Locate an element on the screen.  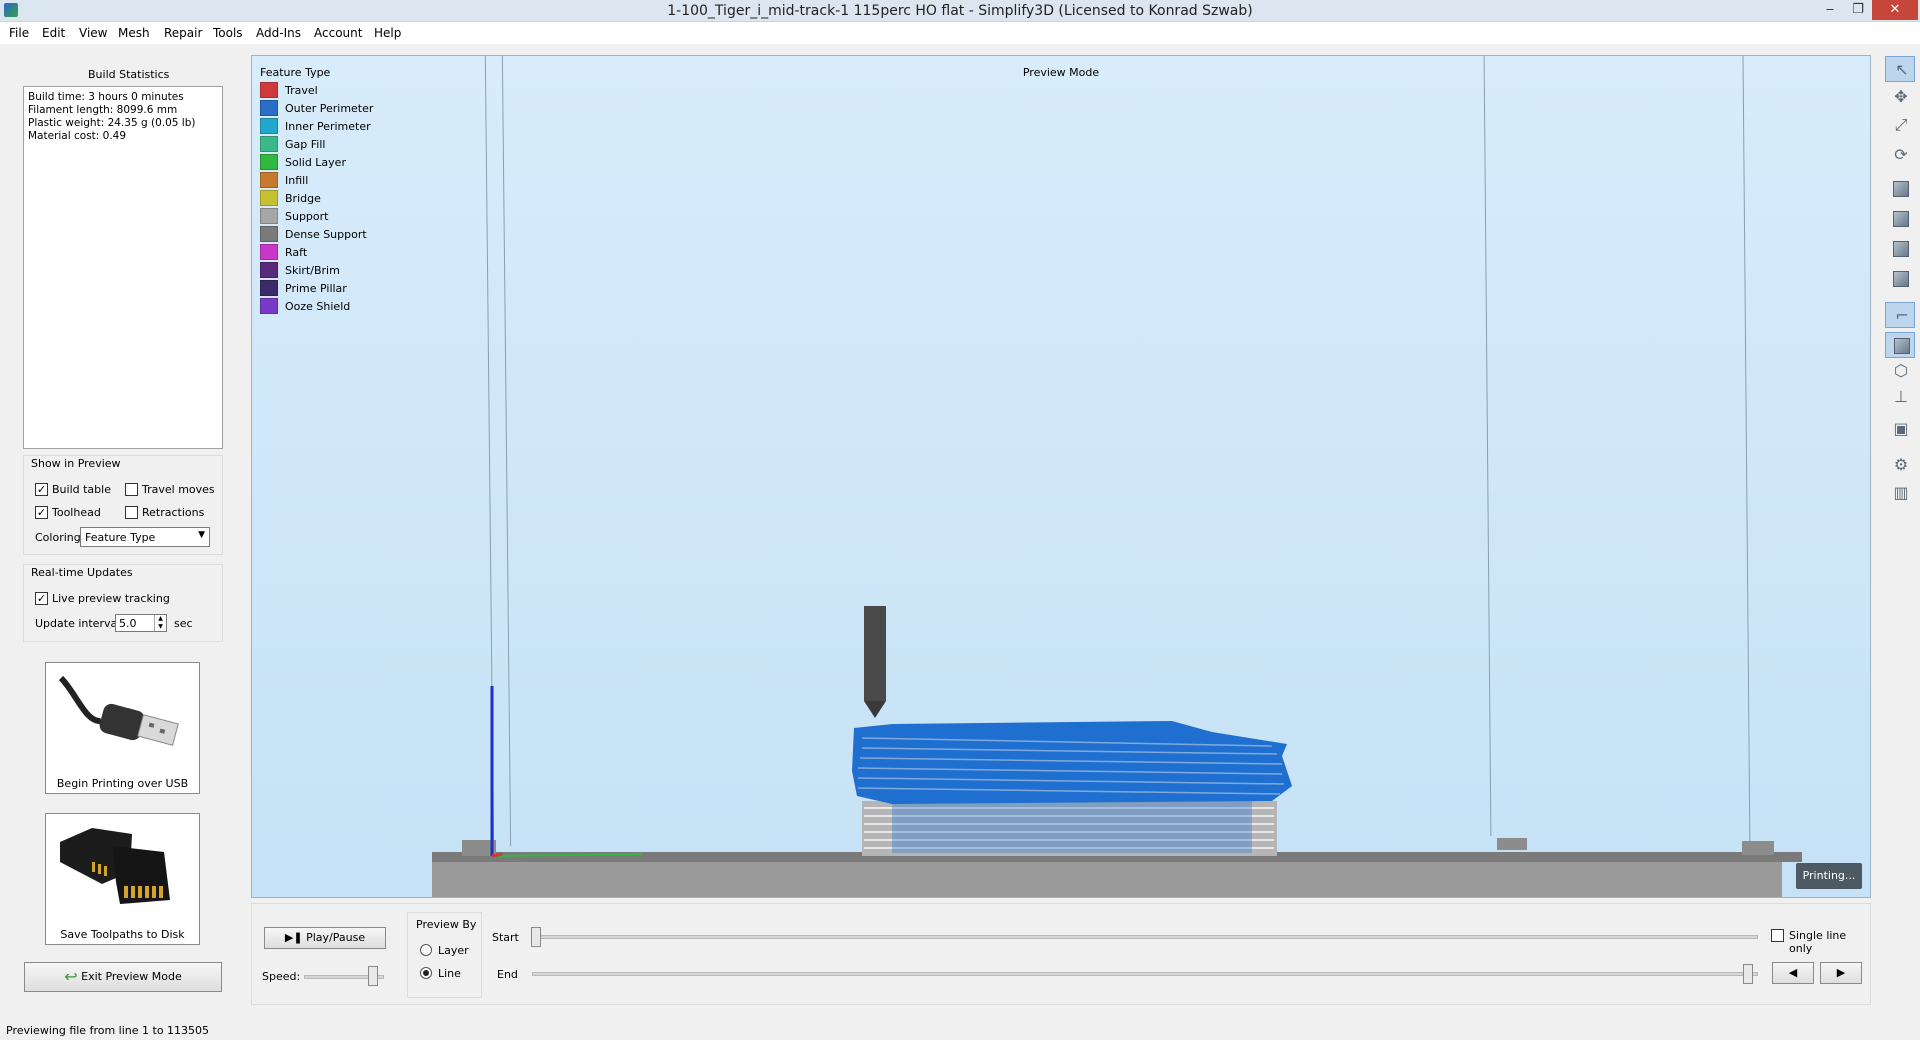
status-bar: Previewing file from line 1 to 113505 is located at coordinates (960, 1030).